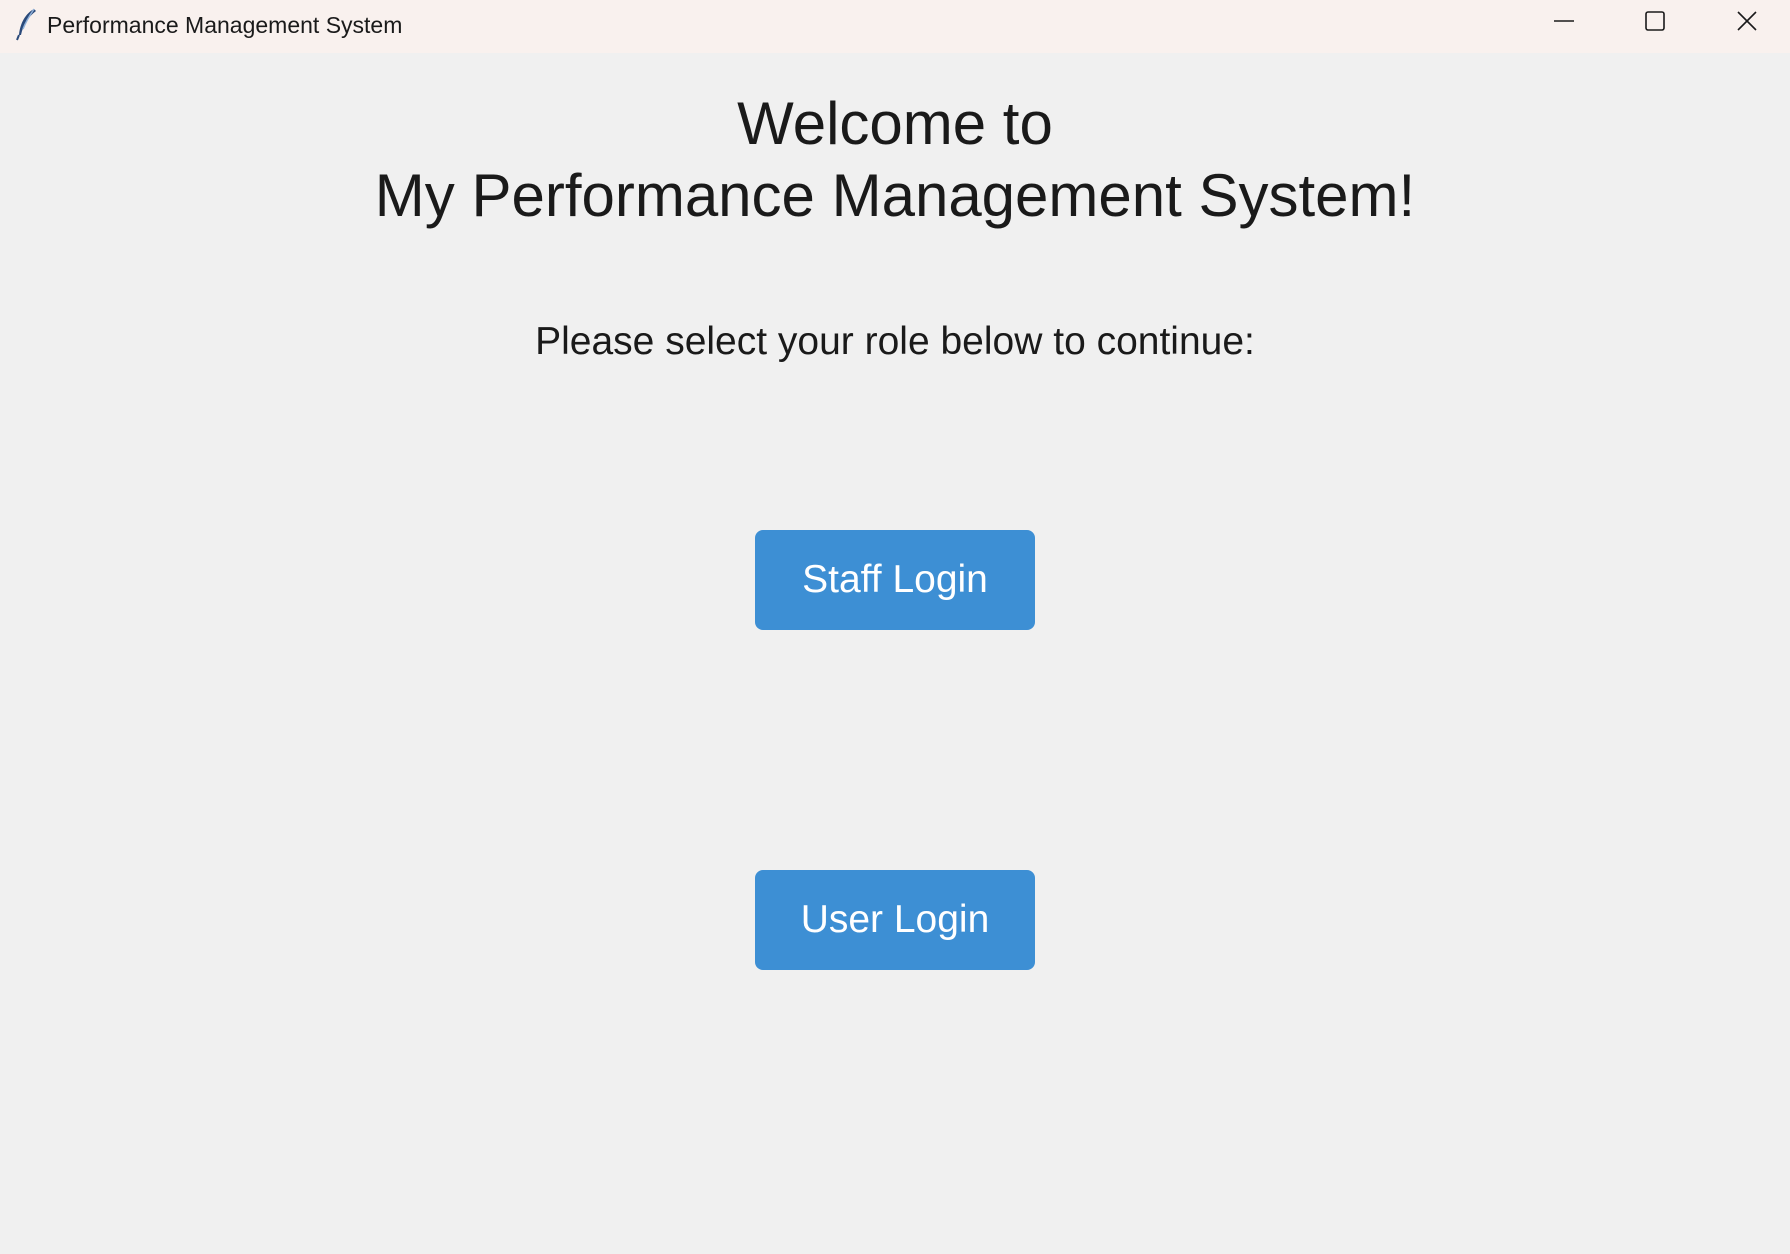 This screenshot has height=1254, width=1790. What do you see at coordinates (225, 25) in the screenshot?
I see `window-title: Performance Management System` at bounding box center [225, 25].